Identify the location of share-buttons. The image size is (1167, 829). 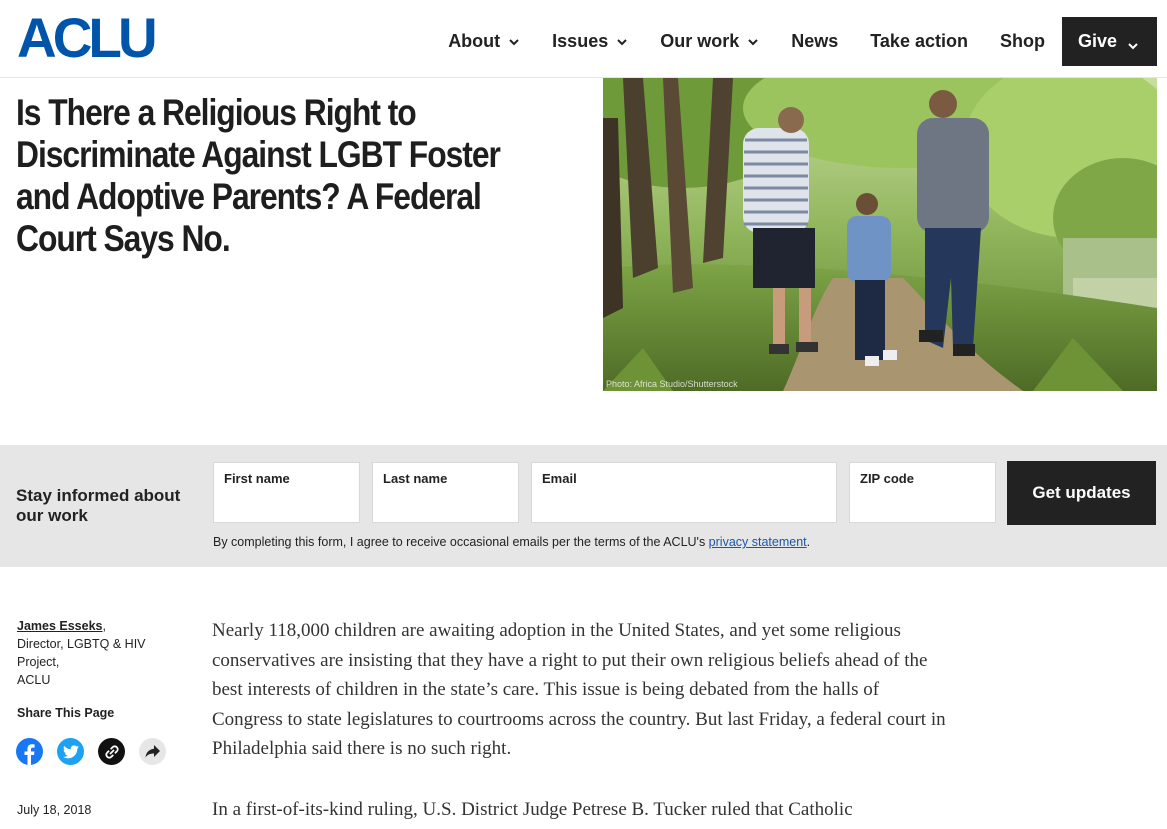
(98, 751).